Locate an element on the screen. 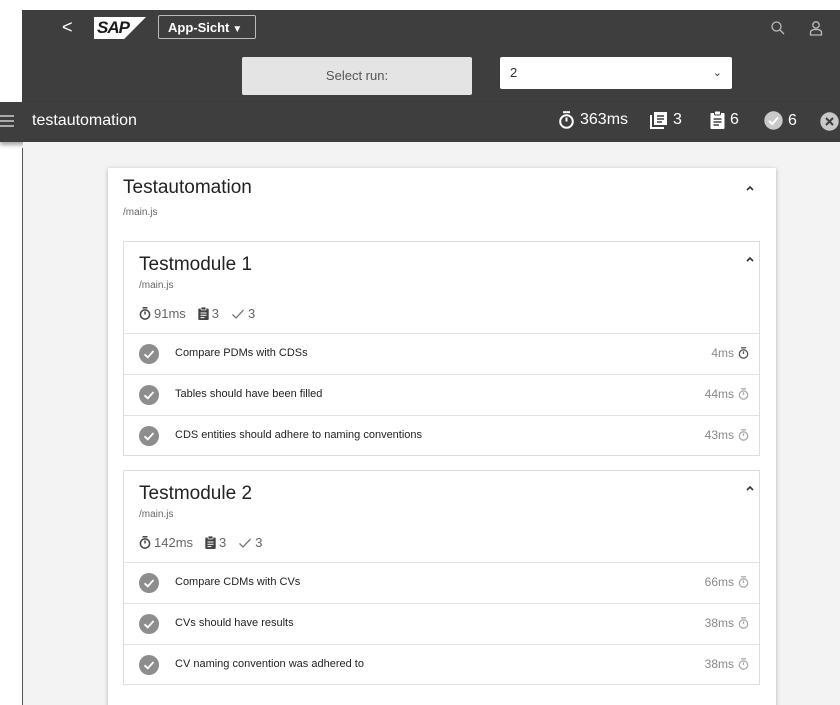 The width and height of the screenshot is (840, 705). test-case-row: CVs should have results 38ms is located at coordinates (441, 623).